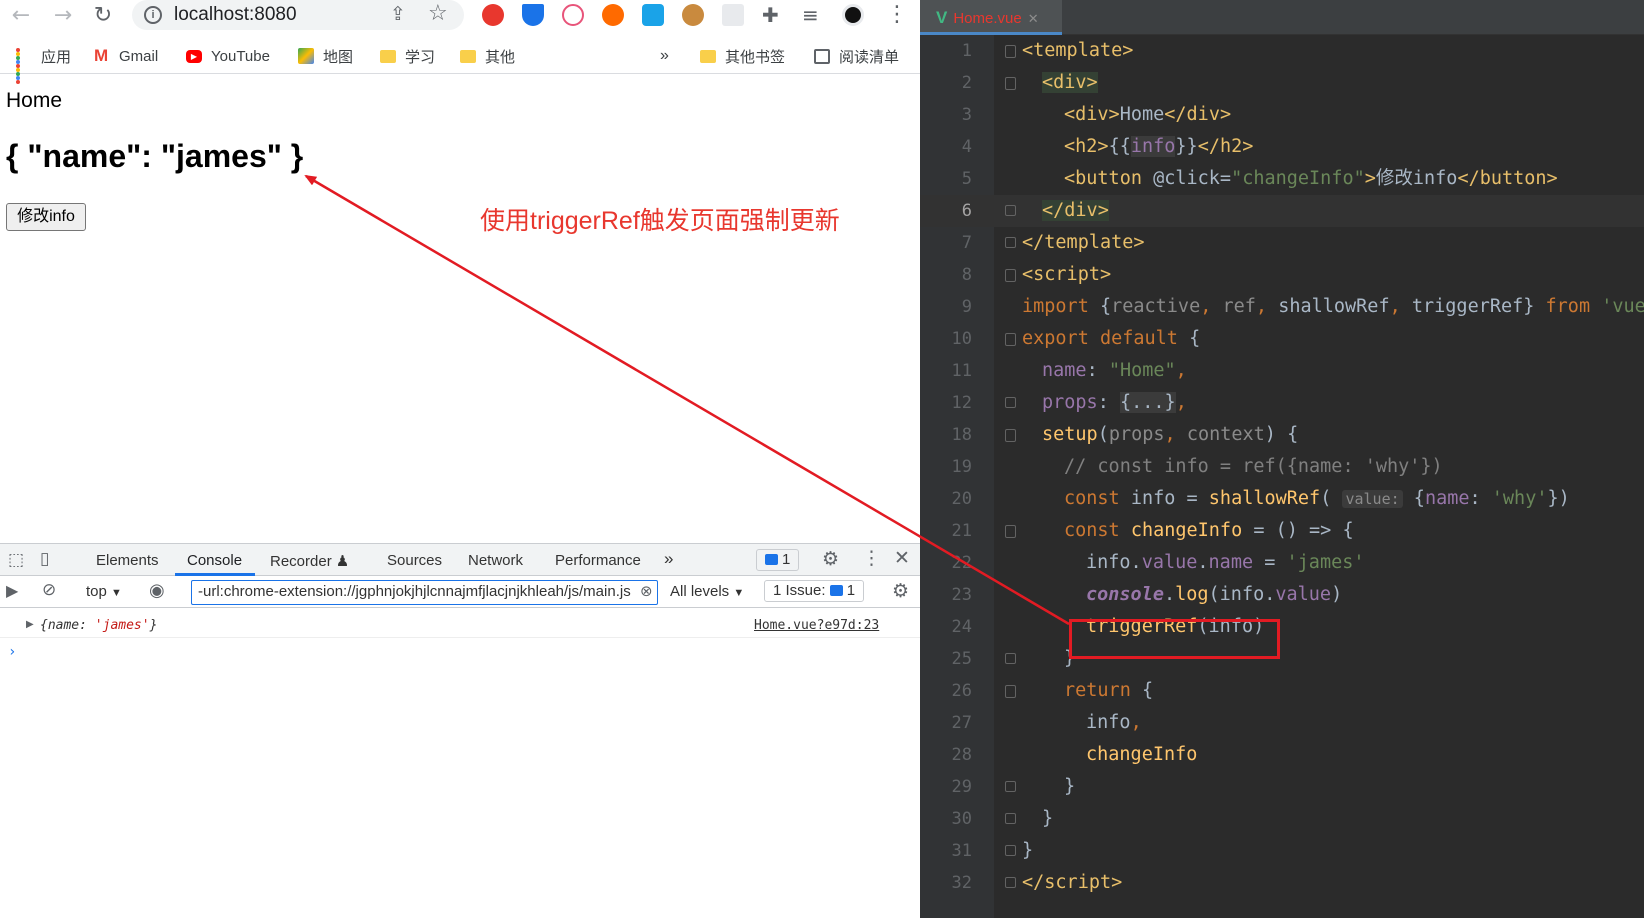 Image resolution: width=1644 pixels, height=918 pixels. I want to click on logged-object: {name: 'james'}, so click(98, 625).